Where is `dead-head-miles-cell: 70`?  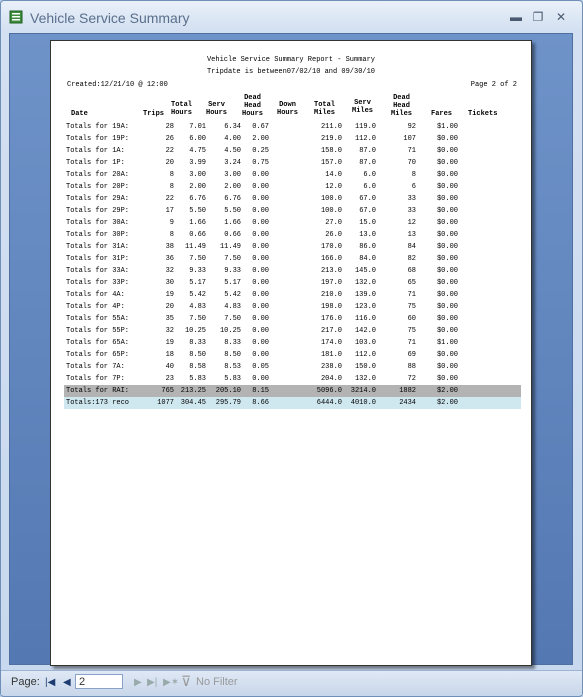 dead-head-miles-cell: 70 is located at coordinates (411, 163).